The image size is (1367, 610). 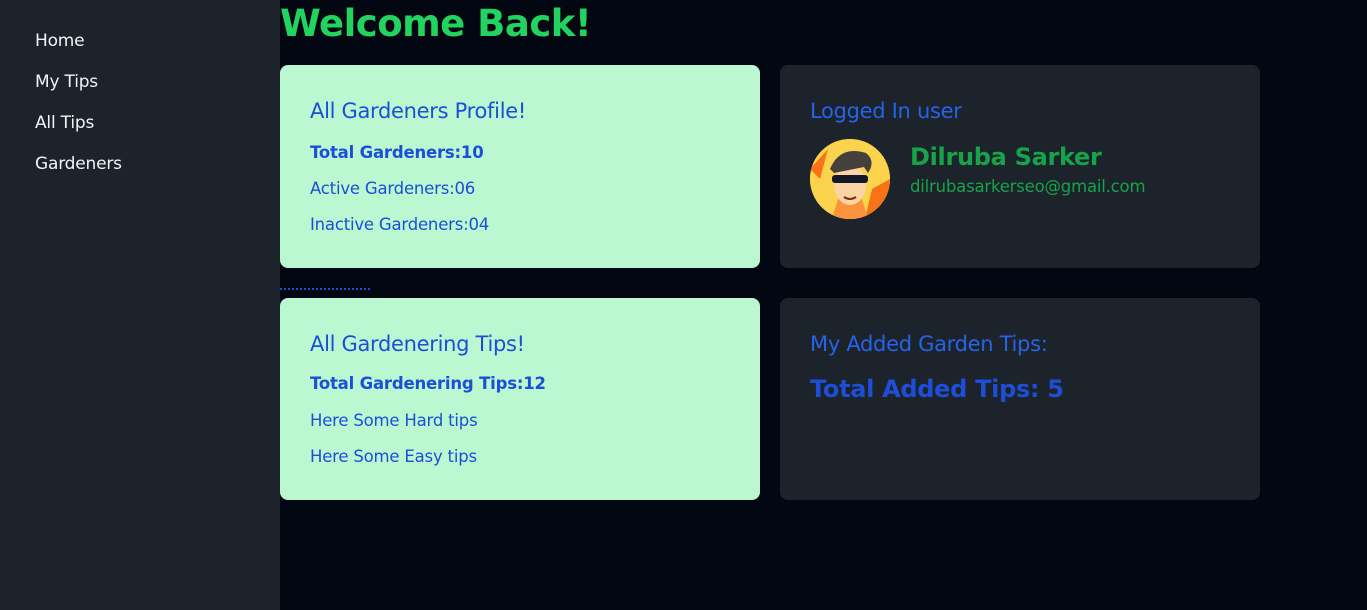 I want to click on sidebar-item-home: Home, so click(x=60, y=41).